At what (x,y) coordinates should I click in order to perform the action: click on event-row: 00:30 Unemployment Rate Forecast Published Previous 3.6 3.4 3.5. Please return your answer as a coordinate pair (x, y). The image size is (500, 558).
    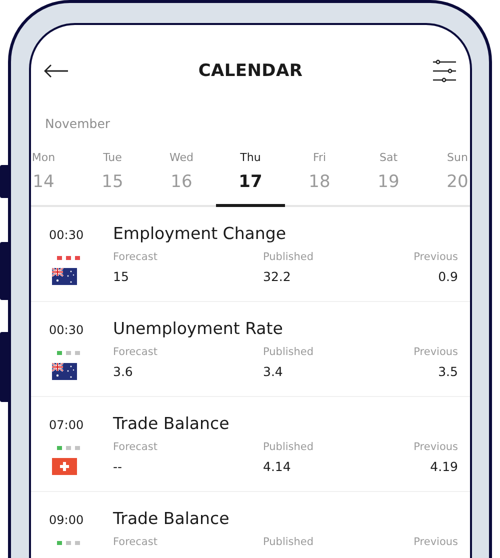
    Looking at the image, I should click on (250, 349).